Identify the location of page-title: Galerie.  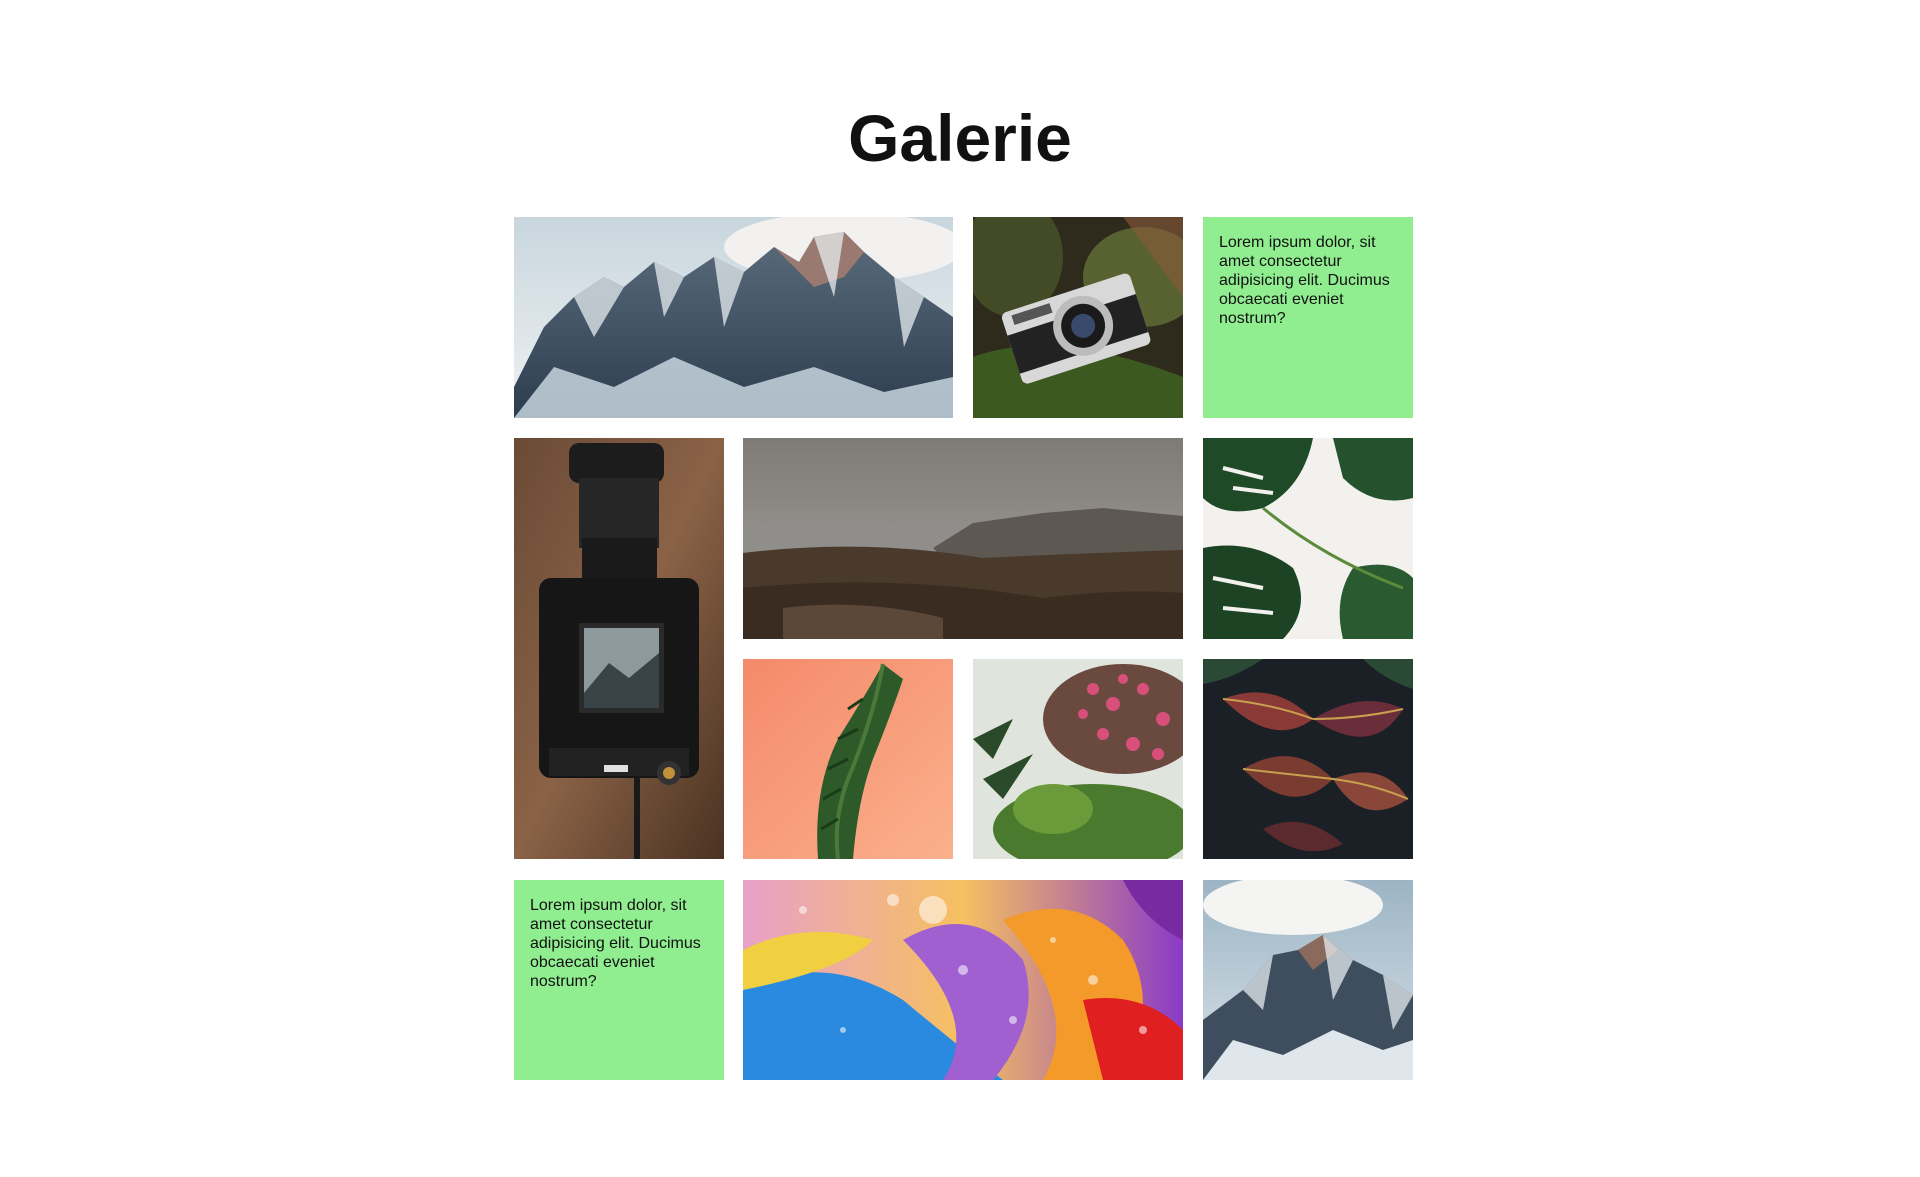
(960, 138).